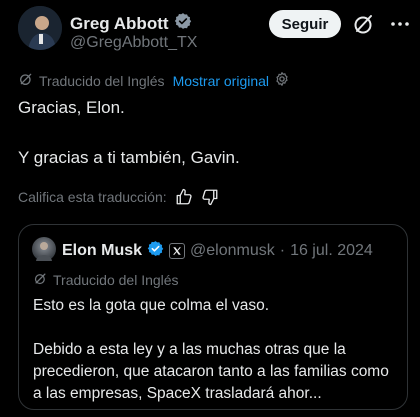 Image resolution: width=420 pixels, height=417 pixels. What do you see at coordinates (177, 250) in the screenshot?
I see `x-logo-icon` at bounding box center [177, 250].